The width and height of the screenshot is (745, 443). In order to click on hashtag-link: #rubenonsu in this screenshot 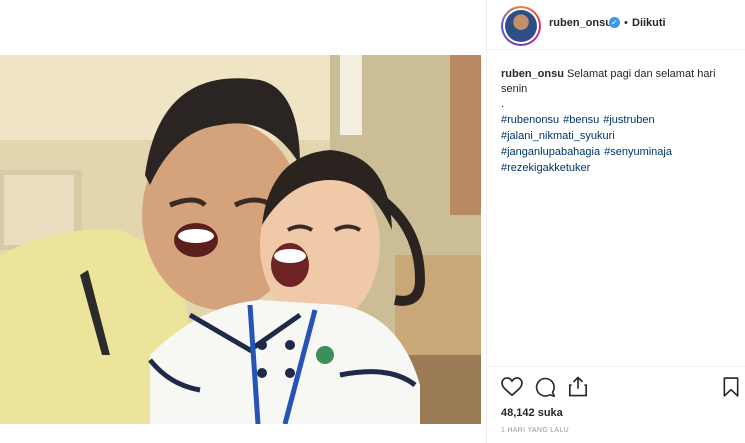, I will do `click(530, 120)`.